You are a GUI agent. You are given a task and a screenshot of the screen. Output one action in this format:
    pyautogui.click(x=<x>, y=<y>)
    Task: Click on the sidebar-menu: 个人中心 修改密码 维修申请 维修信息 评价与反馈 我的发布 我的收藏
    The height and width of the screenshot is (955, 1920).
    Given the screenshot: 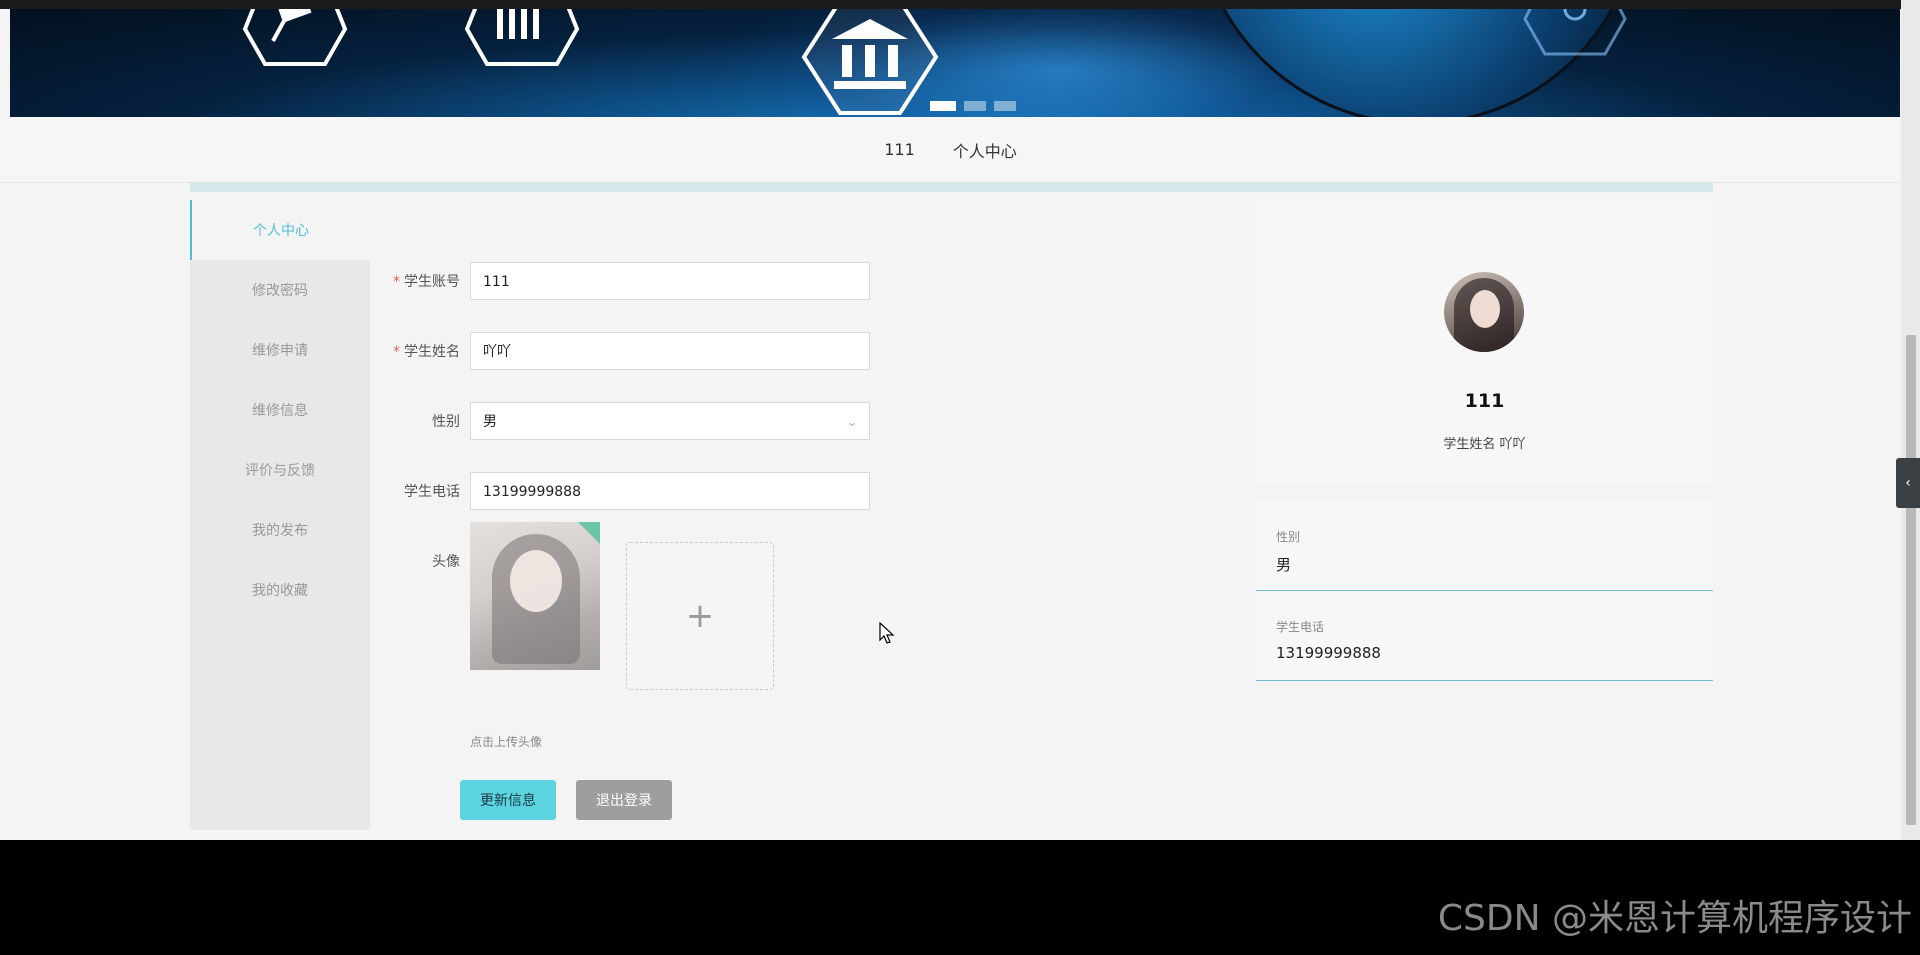 What is the action you would take?
    pyautogui.click(x=280, y=515)
    